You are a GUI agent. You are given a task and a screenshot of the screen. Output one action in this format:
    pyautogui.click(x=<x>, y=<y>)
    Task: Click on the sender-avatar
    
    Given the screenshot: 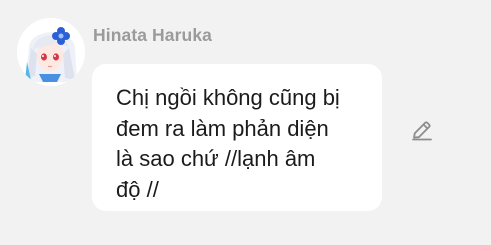 What is the action you would take?
    pyautogui.click(x=51, y=52)
    